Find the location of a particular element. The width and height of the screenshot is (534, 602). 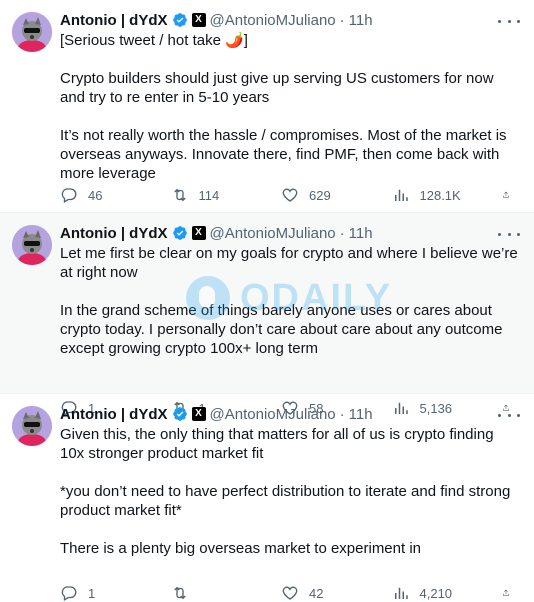

reply-count: 46 is located at coordinates (95, 195).